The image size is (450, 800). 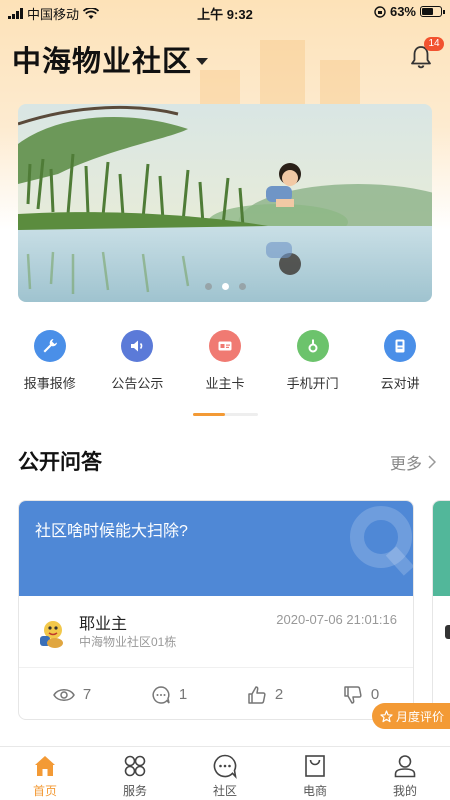 What do you see at coordinates (135, 766) in the screenshot?
I see `grid-icon` at bounding box center [135, 766].